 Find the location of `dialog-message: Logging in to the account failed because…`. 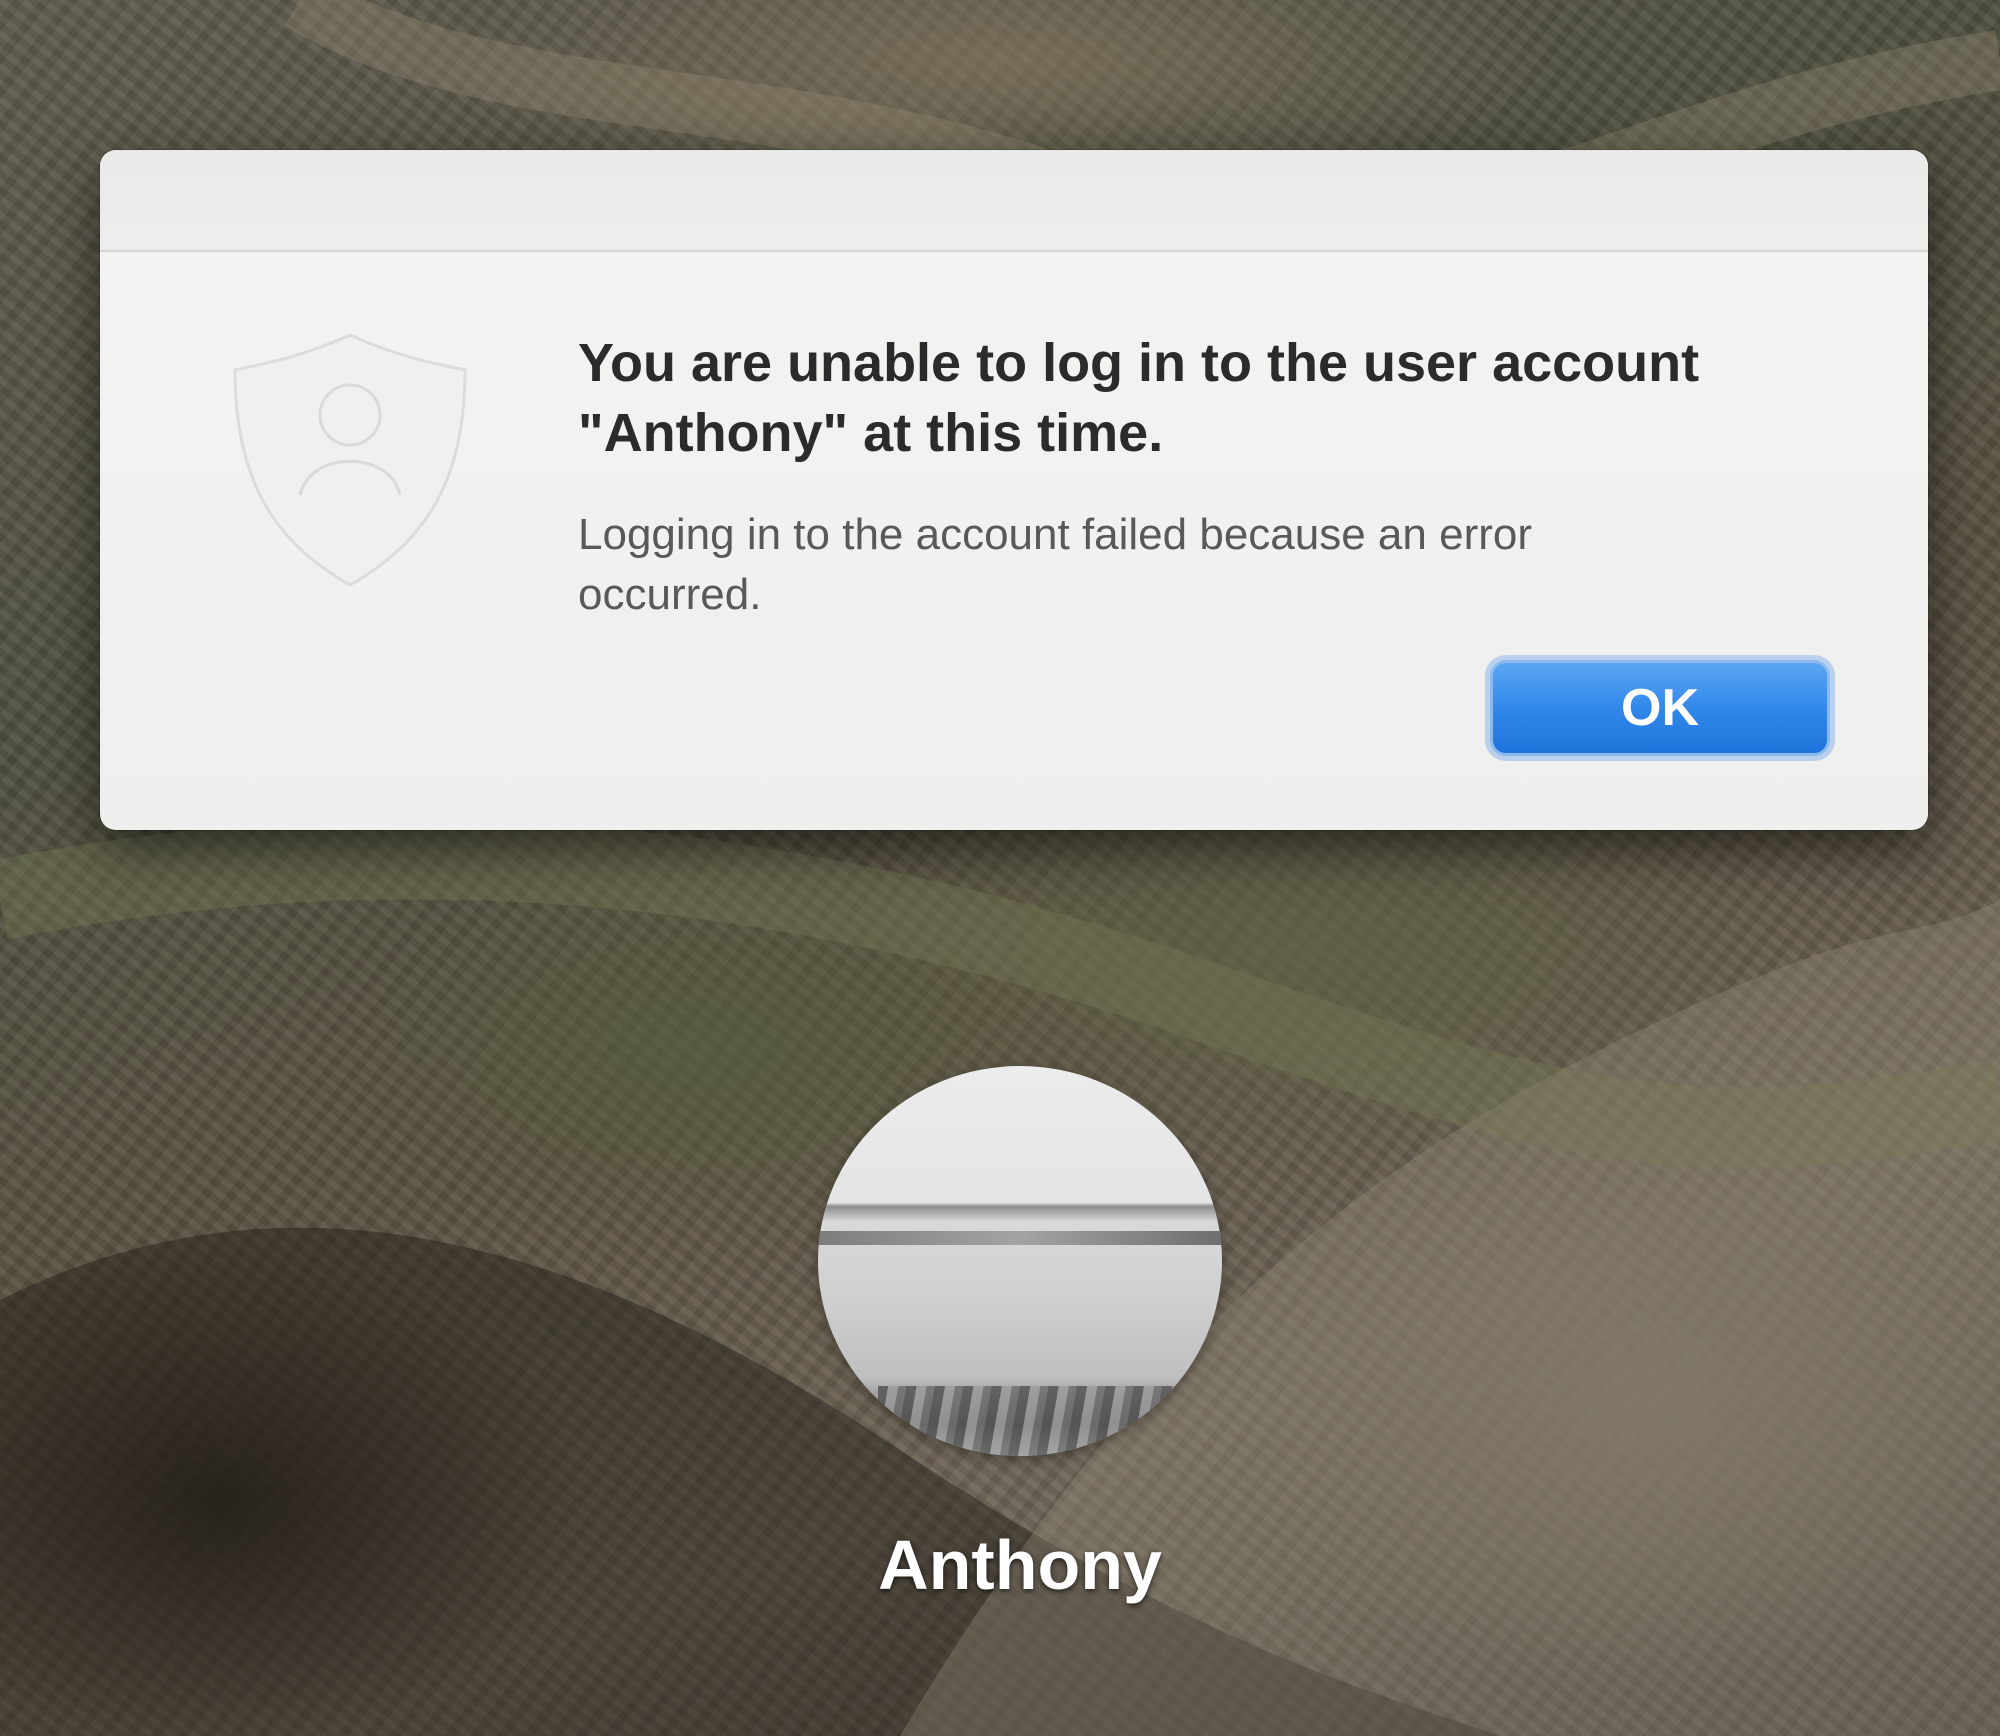

dialog-message: Logging in to the account failed because… is located at coordinates (1055, 564).